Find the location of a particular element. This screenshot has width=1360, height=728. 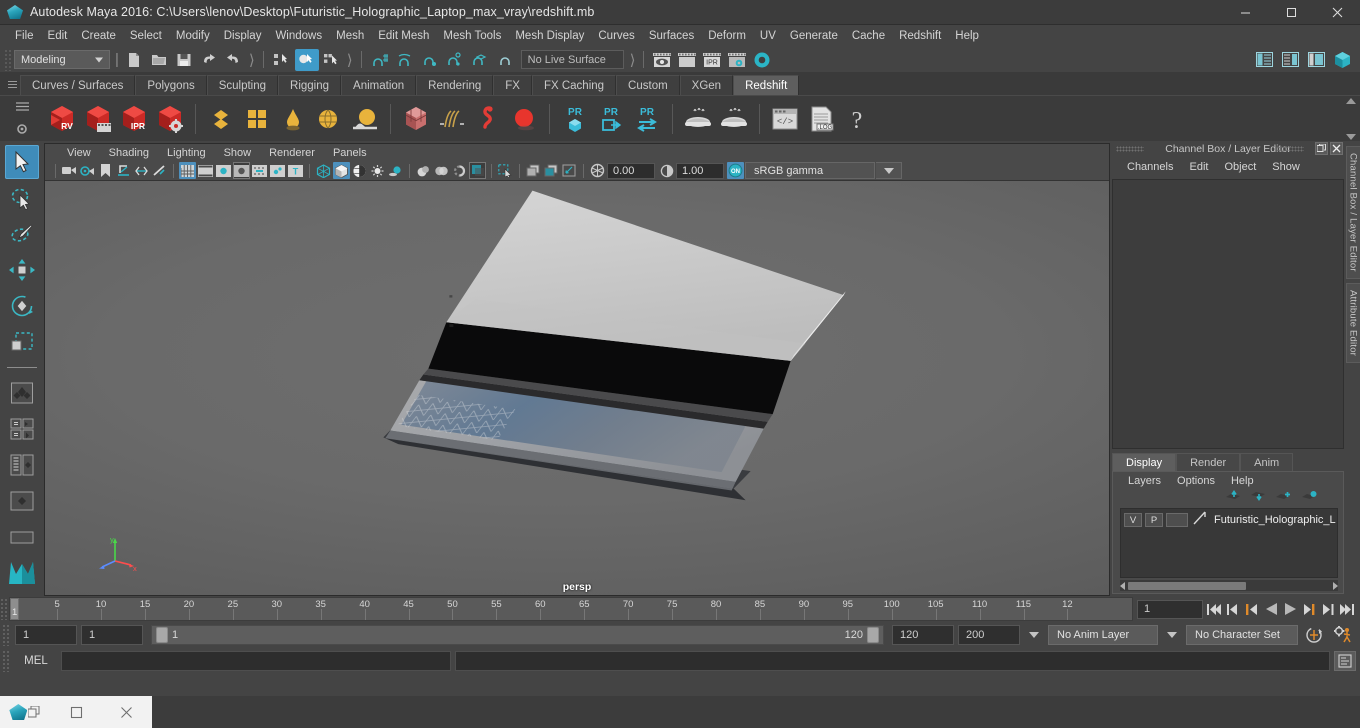

viewport-menu-lighting: Lighting is located at coordinates (186, 153).